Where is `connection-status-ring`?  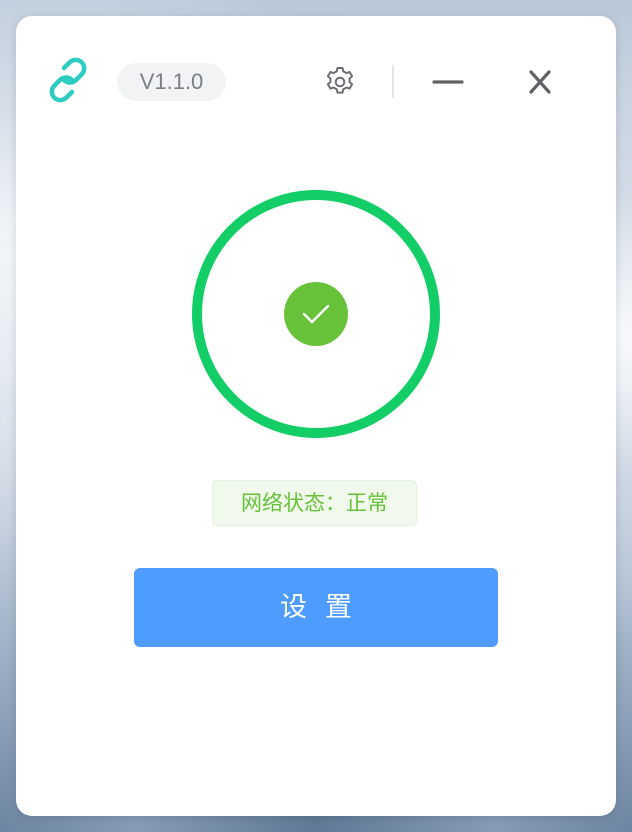
connection-status-ring is located at coordinates (316, 314).